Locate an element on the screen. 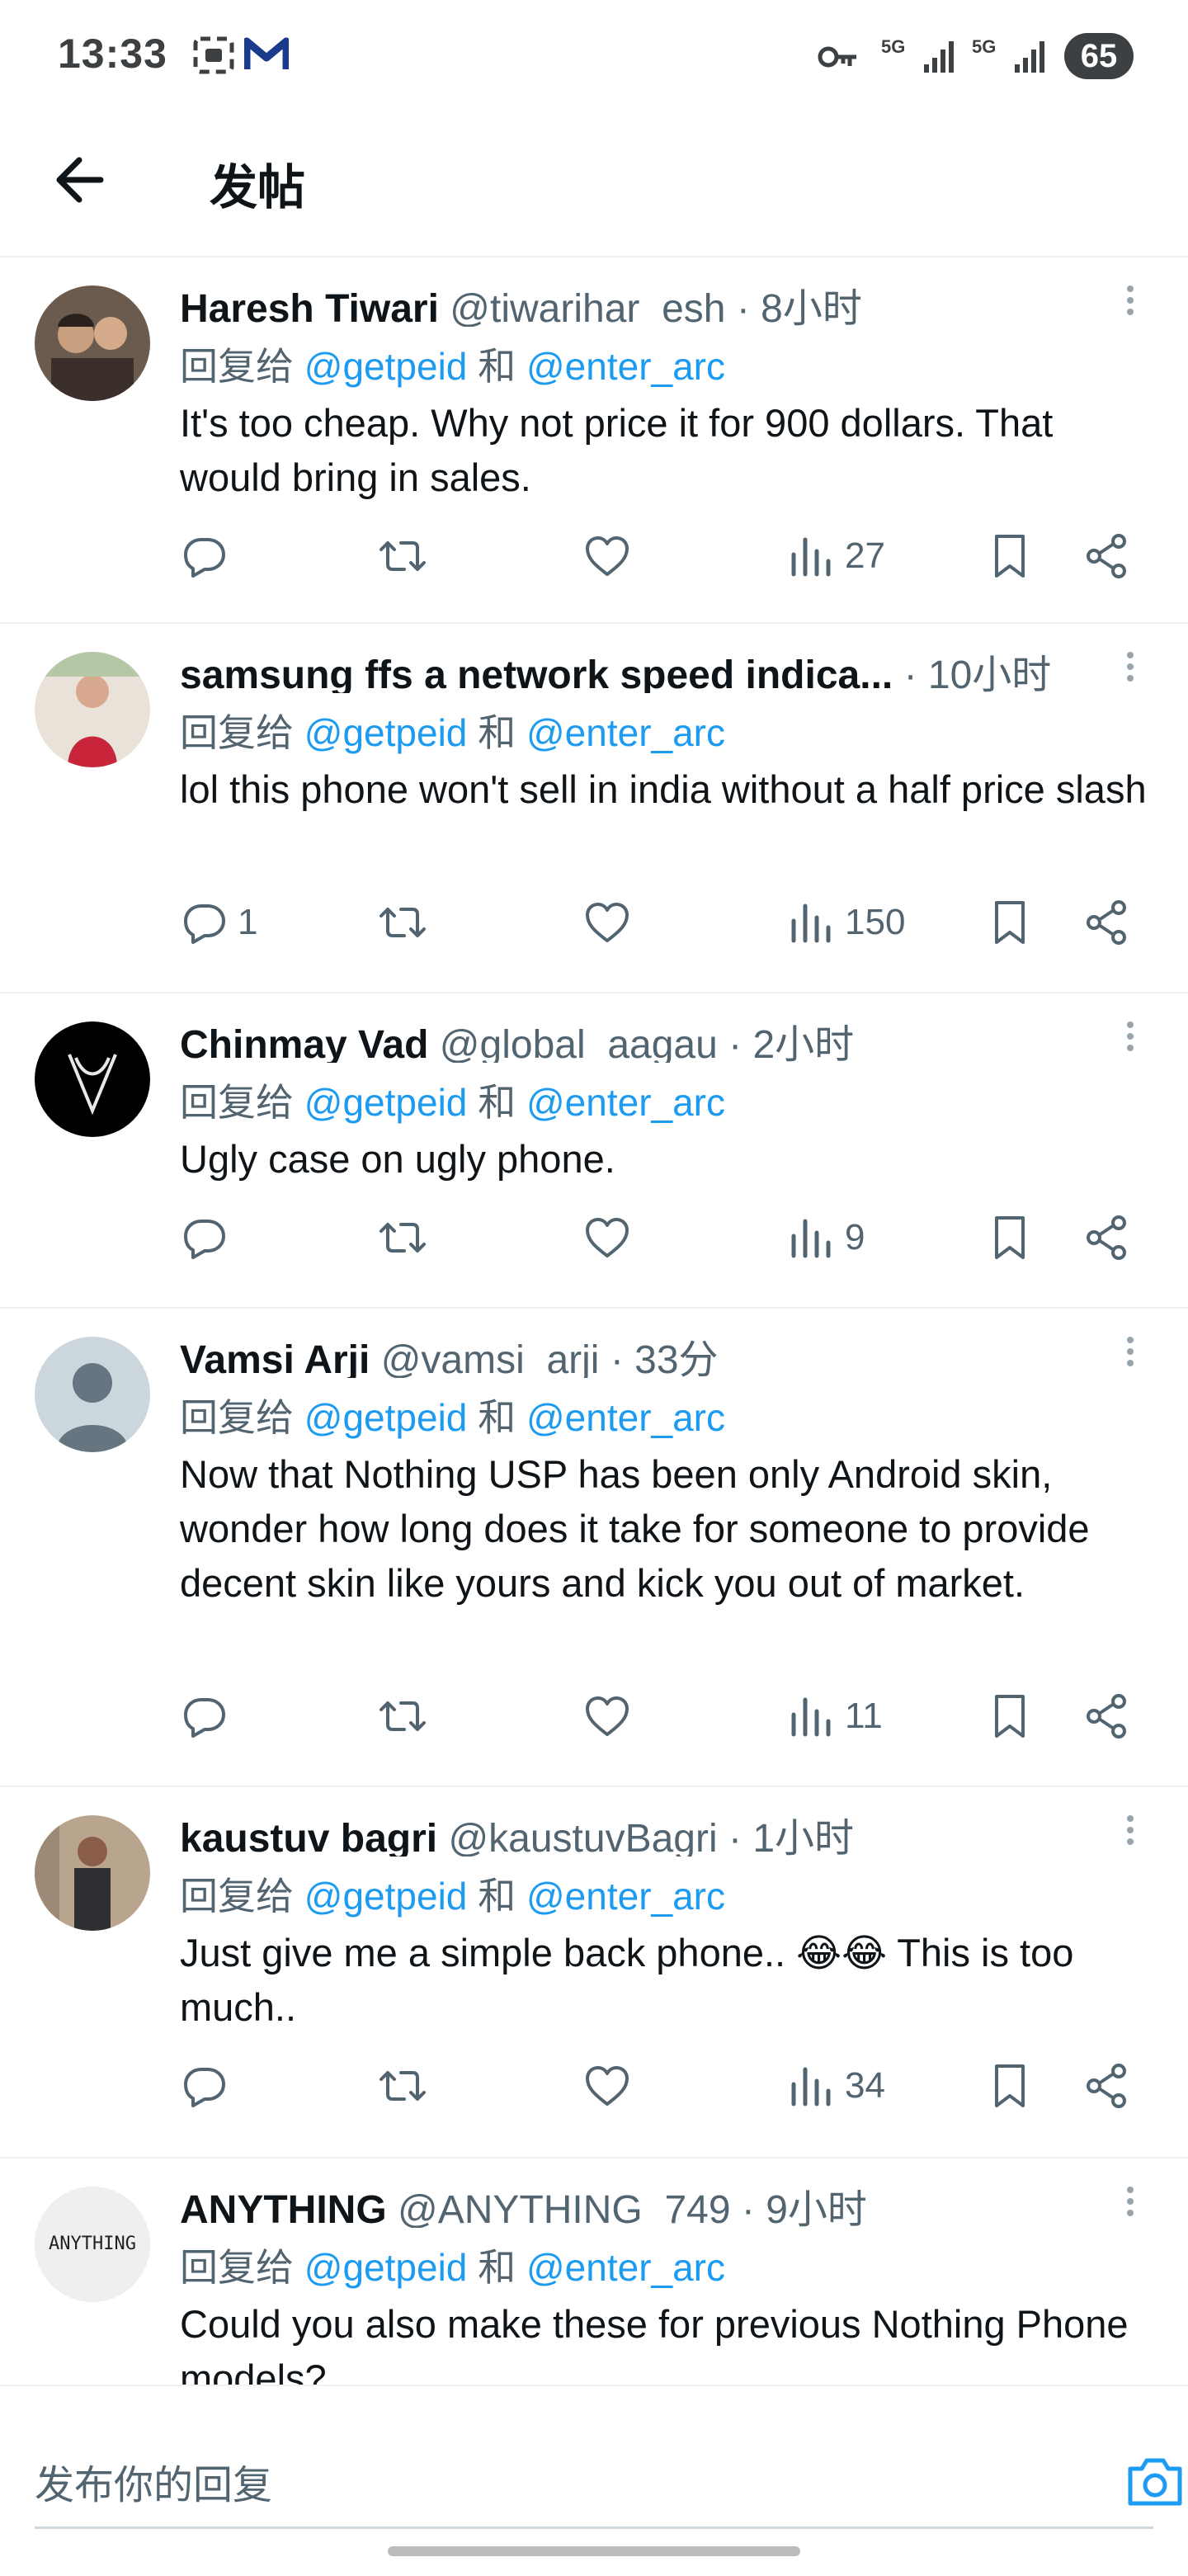  author-name: ANYTHING is located at coordinates (283, 2208).